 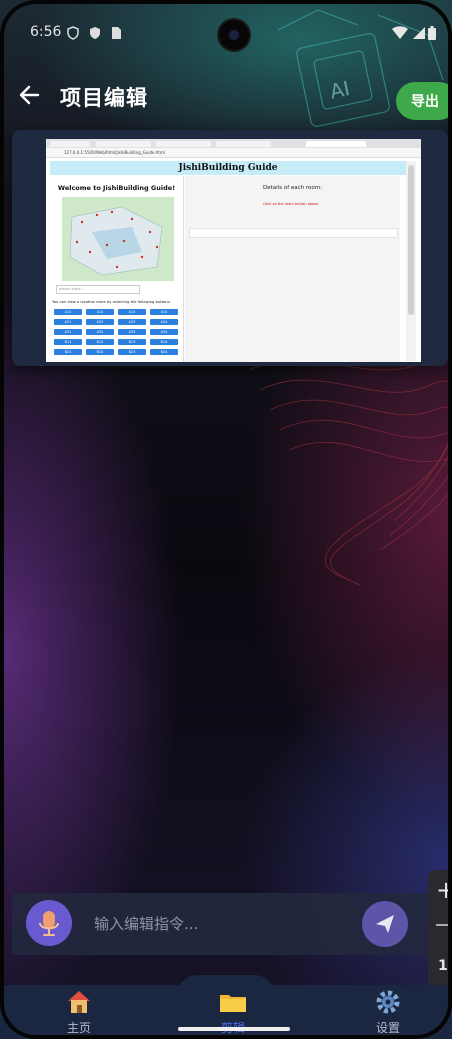 What do you see at coordinates (68, 322) in the screenshot?
I see `room-button: A21` at bounding box center [68, 322].